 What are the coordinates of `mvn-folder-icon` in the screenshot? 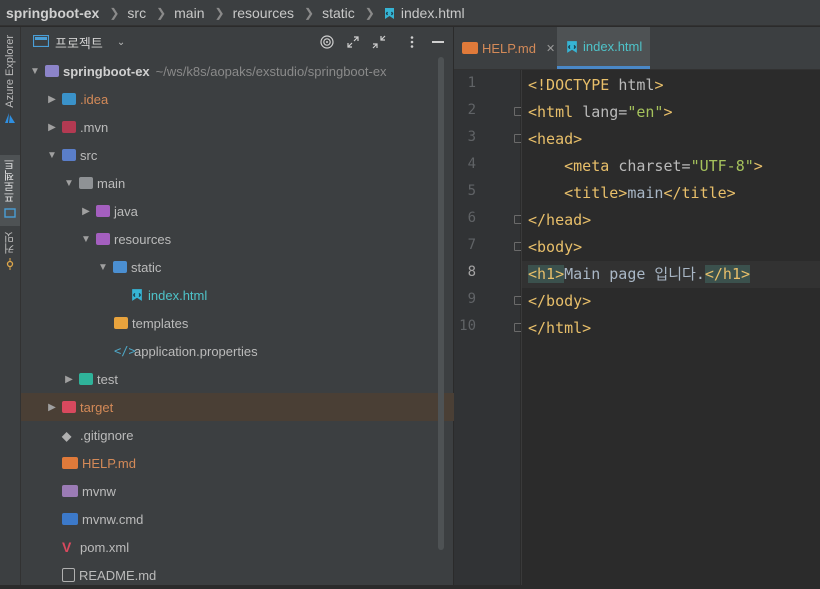 It's located at (69, 127).